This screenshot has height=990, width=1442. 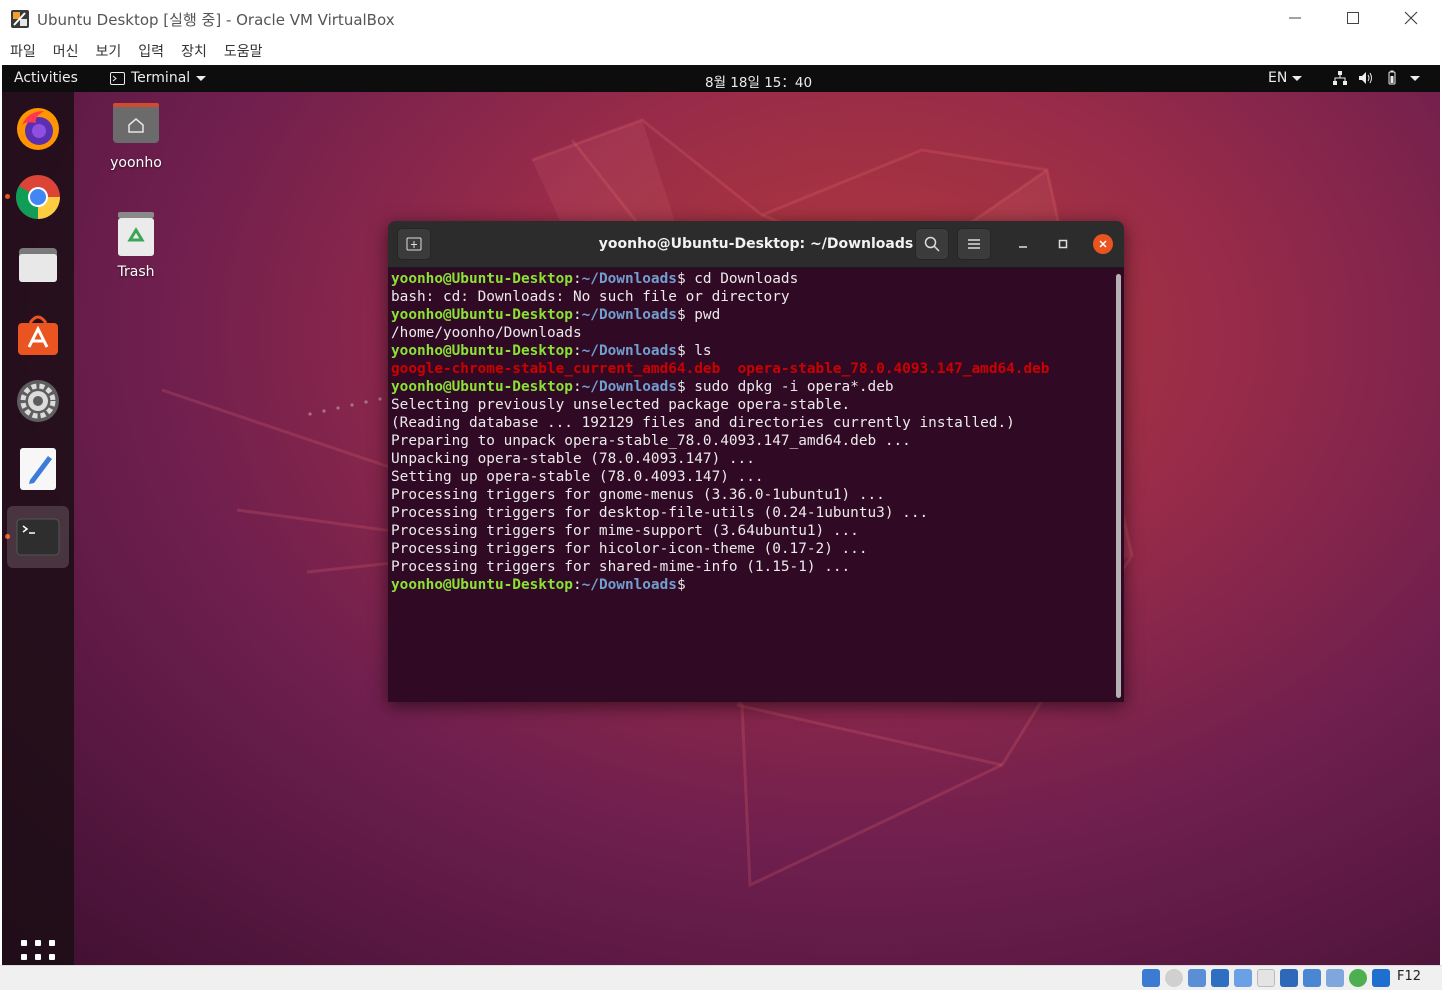 I want to click on input-language-indicator: EN, so click(x=1285, y=78).